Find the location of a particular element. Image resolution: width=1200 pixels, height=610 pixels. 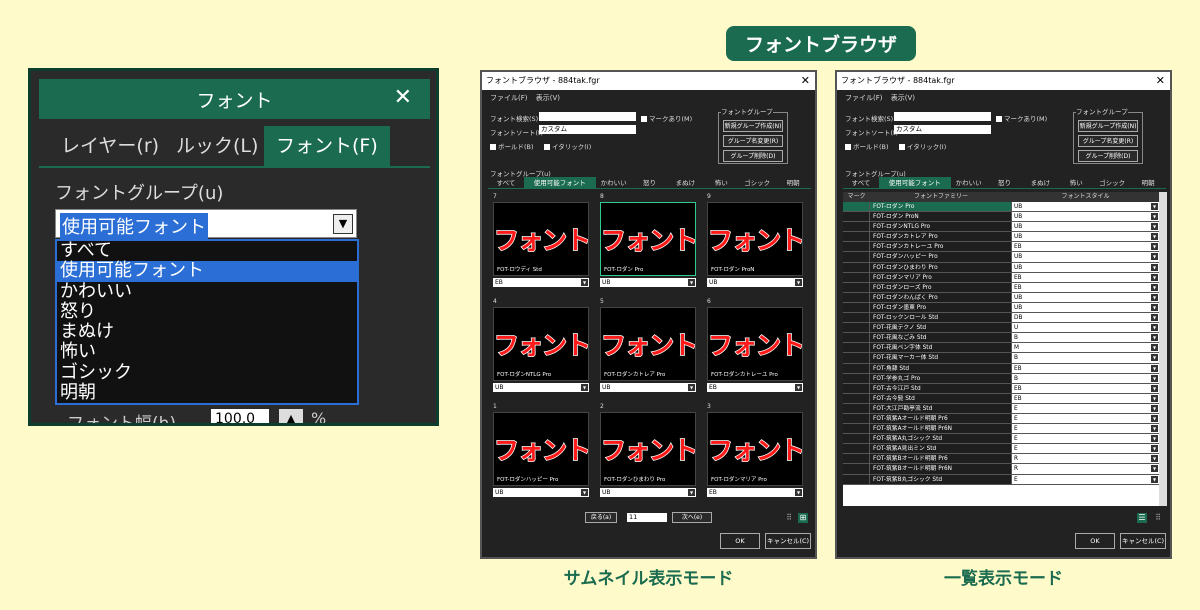

style-select: EB ▼ is located at coordinates (541, 282).